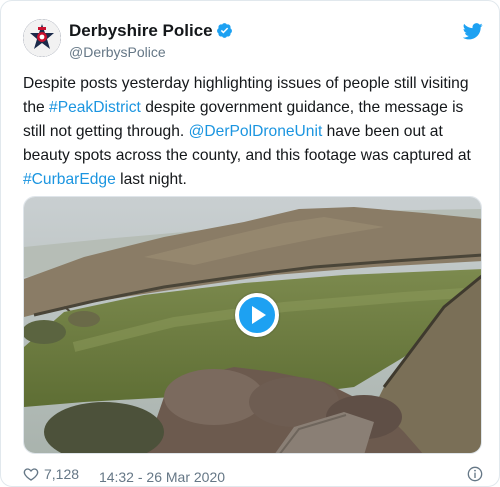 Image resolution: width=500 pixels, height=487 pixels. What do you see at coordinates (141, 30) in the screenshot?
I see `display-name: Derbyshire Police` at bounding box center [141, 30].